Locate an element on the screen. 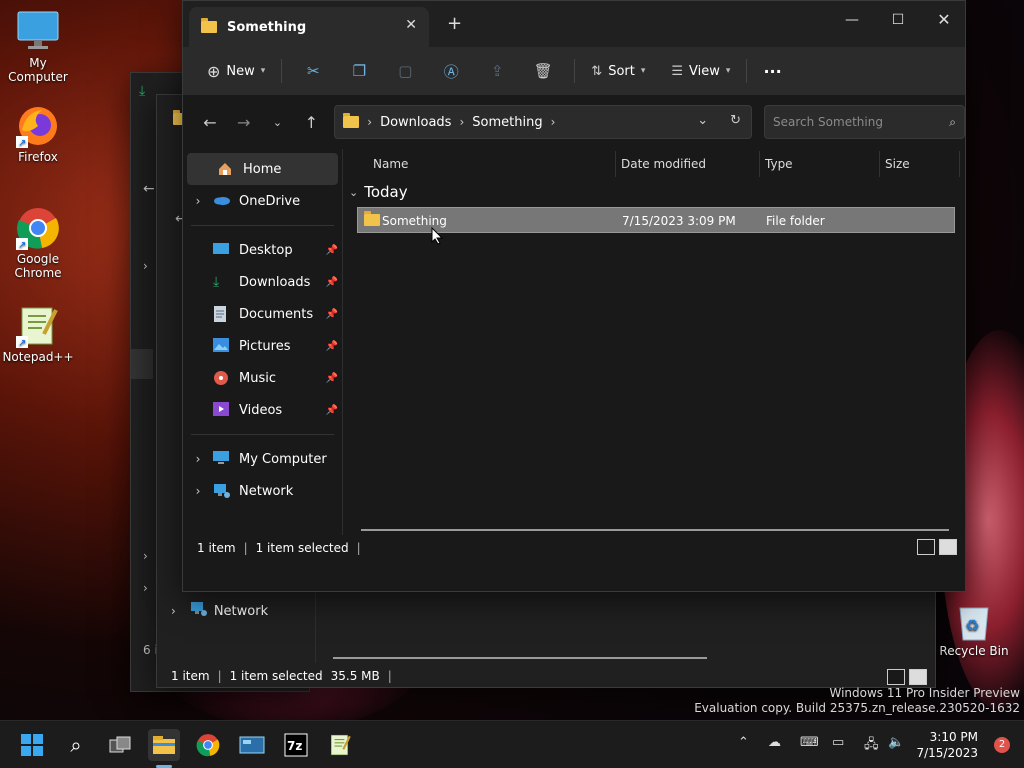  delete-icon: 🗑 is located at coordinates (543, 71).